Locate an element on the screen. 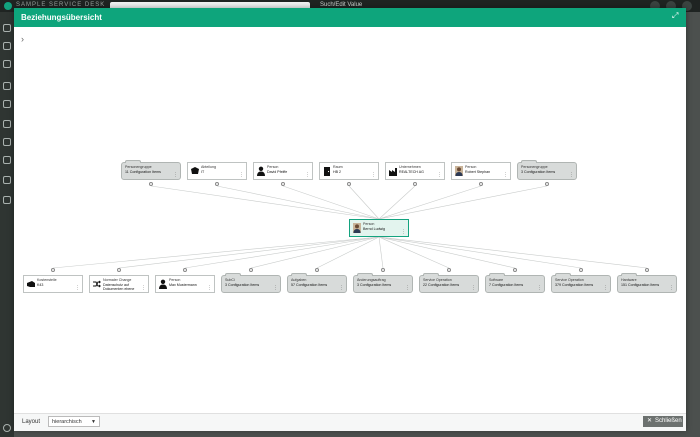 This screenshot has width=700, height=437. chart-icon is located at coordinates (7, 180).